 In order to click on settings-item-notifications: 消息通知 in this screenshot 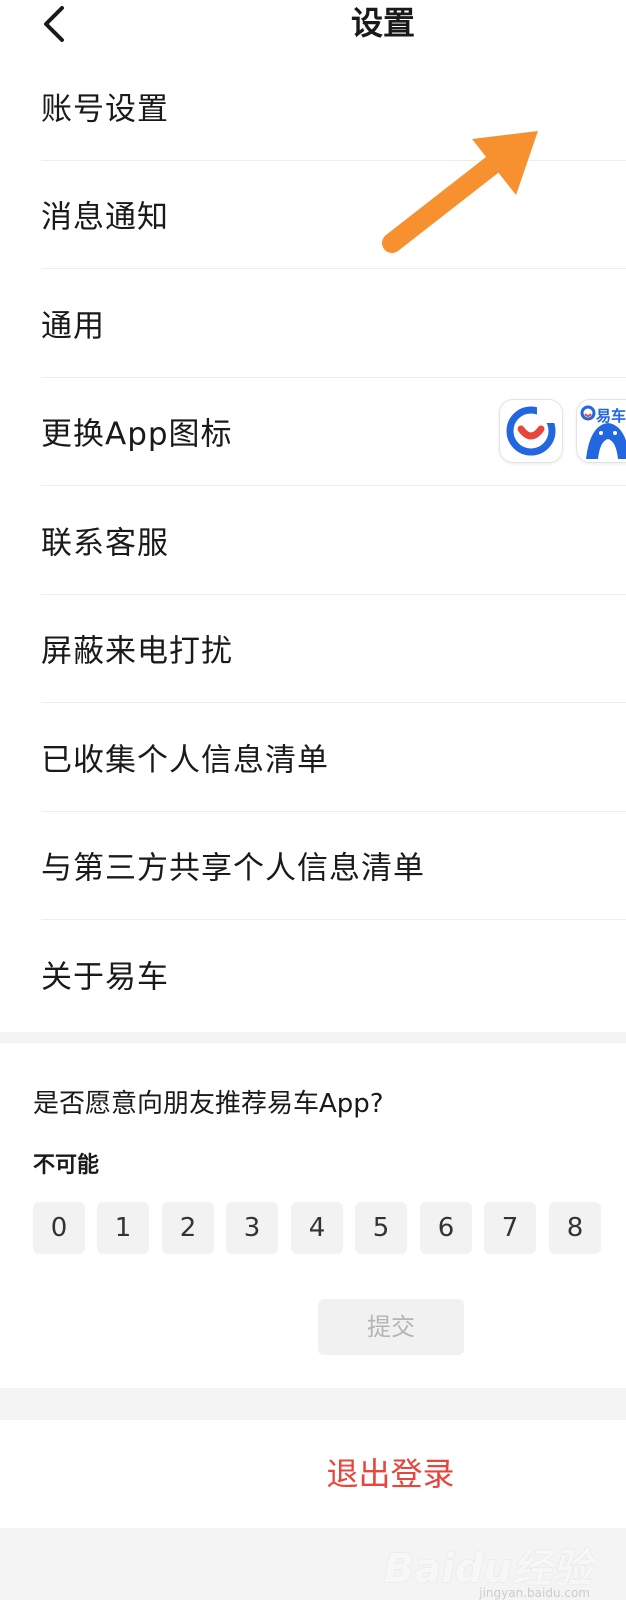, I will do `click(333, 215)`.